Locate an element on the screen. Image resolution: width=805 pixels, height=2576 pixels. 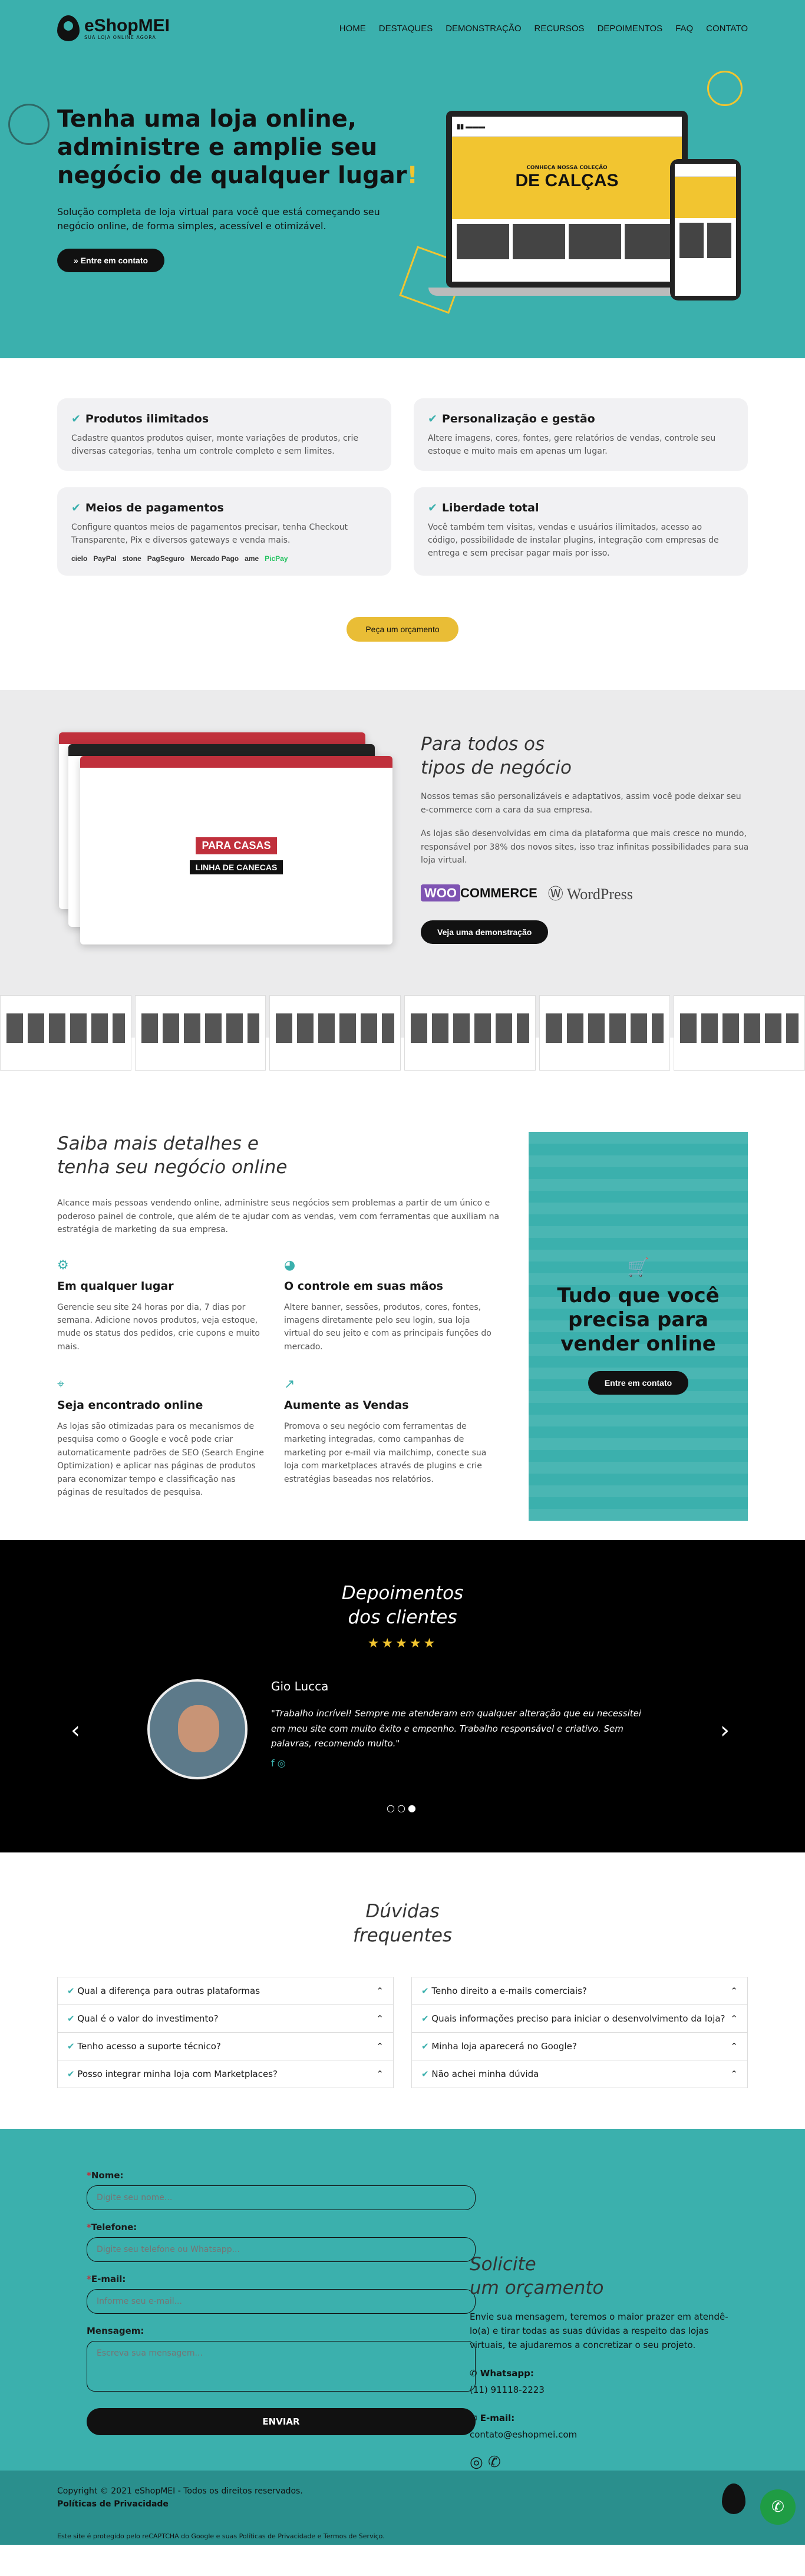
wordpress-logo-text: WordPress is located at coordinates (599, 895).